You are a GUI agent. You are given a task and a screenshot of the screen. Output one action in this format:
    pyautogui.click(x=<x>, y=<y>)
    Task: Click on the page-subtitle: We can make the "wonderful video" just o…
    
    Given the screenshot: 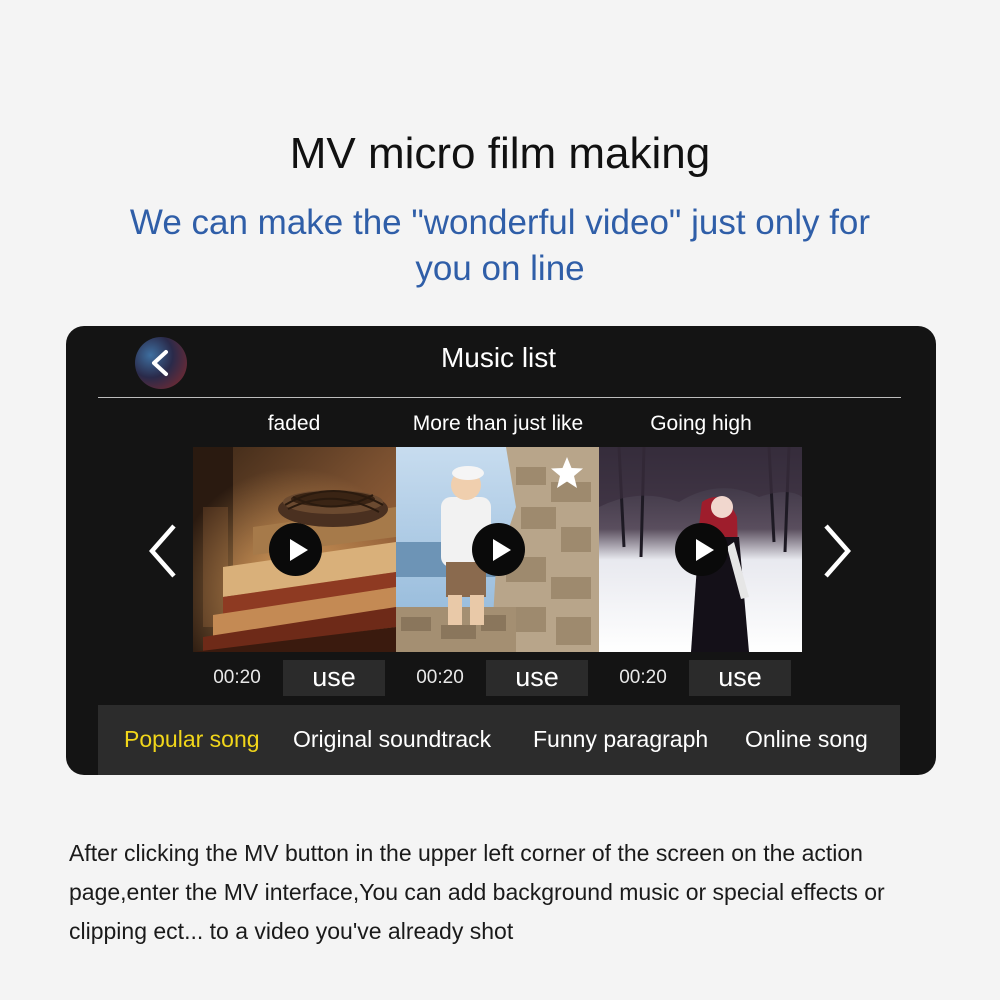 What is the action you would take?
    pyautogui.click(x=500, y=245)
    